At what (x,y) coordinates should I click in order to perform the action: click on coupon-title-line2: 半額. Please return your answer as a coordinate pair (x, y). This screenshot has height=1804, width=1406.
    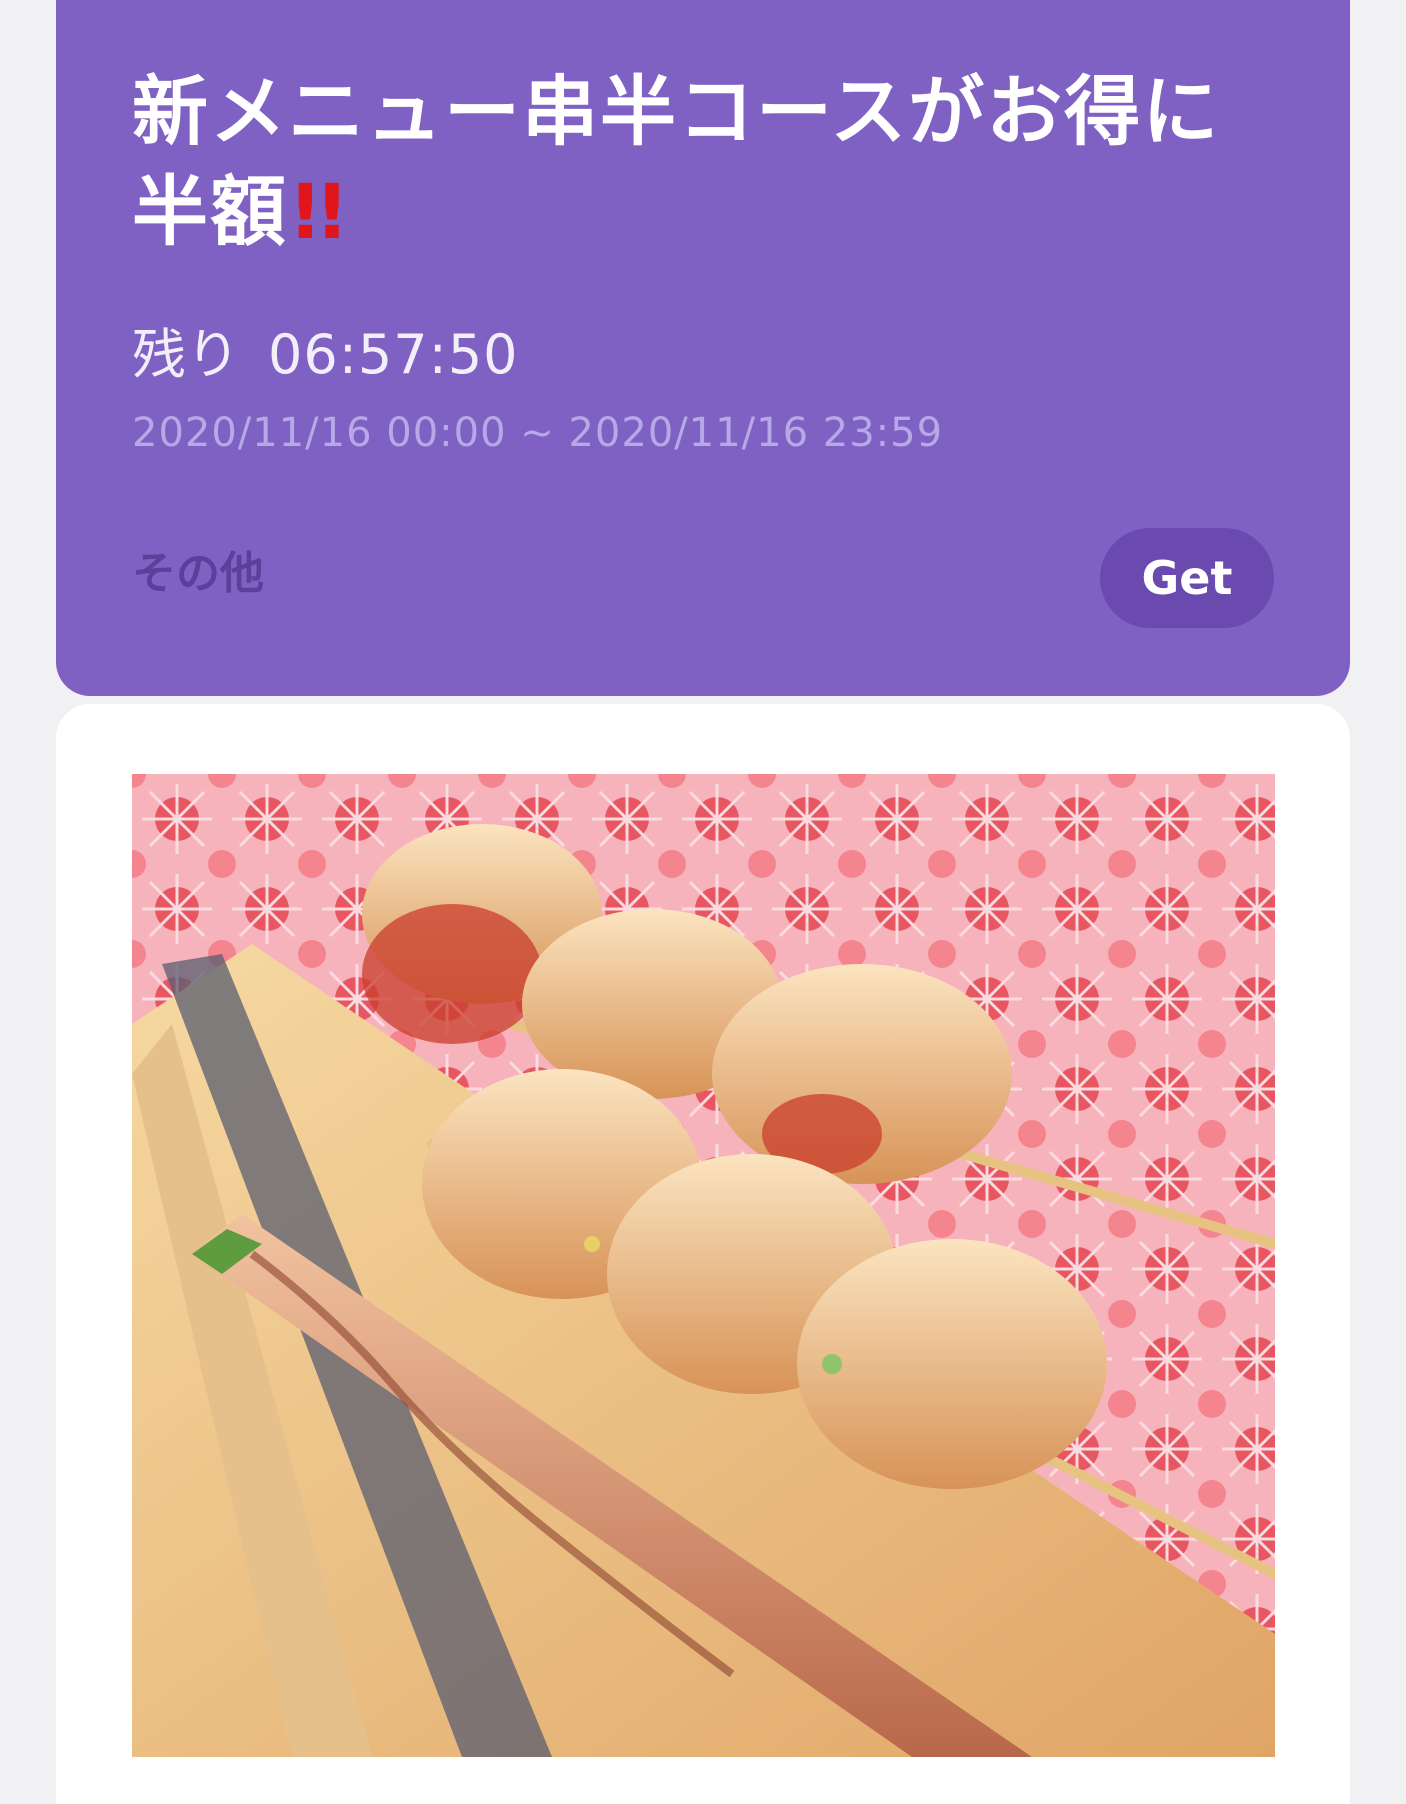
    Looking at the image, I should click on (210, 211).